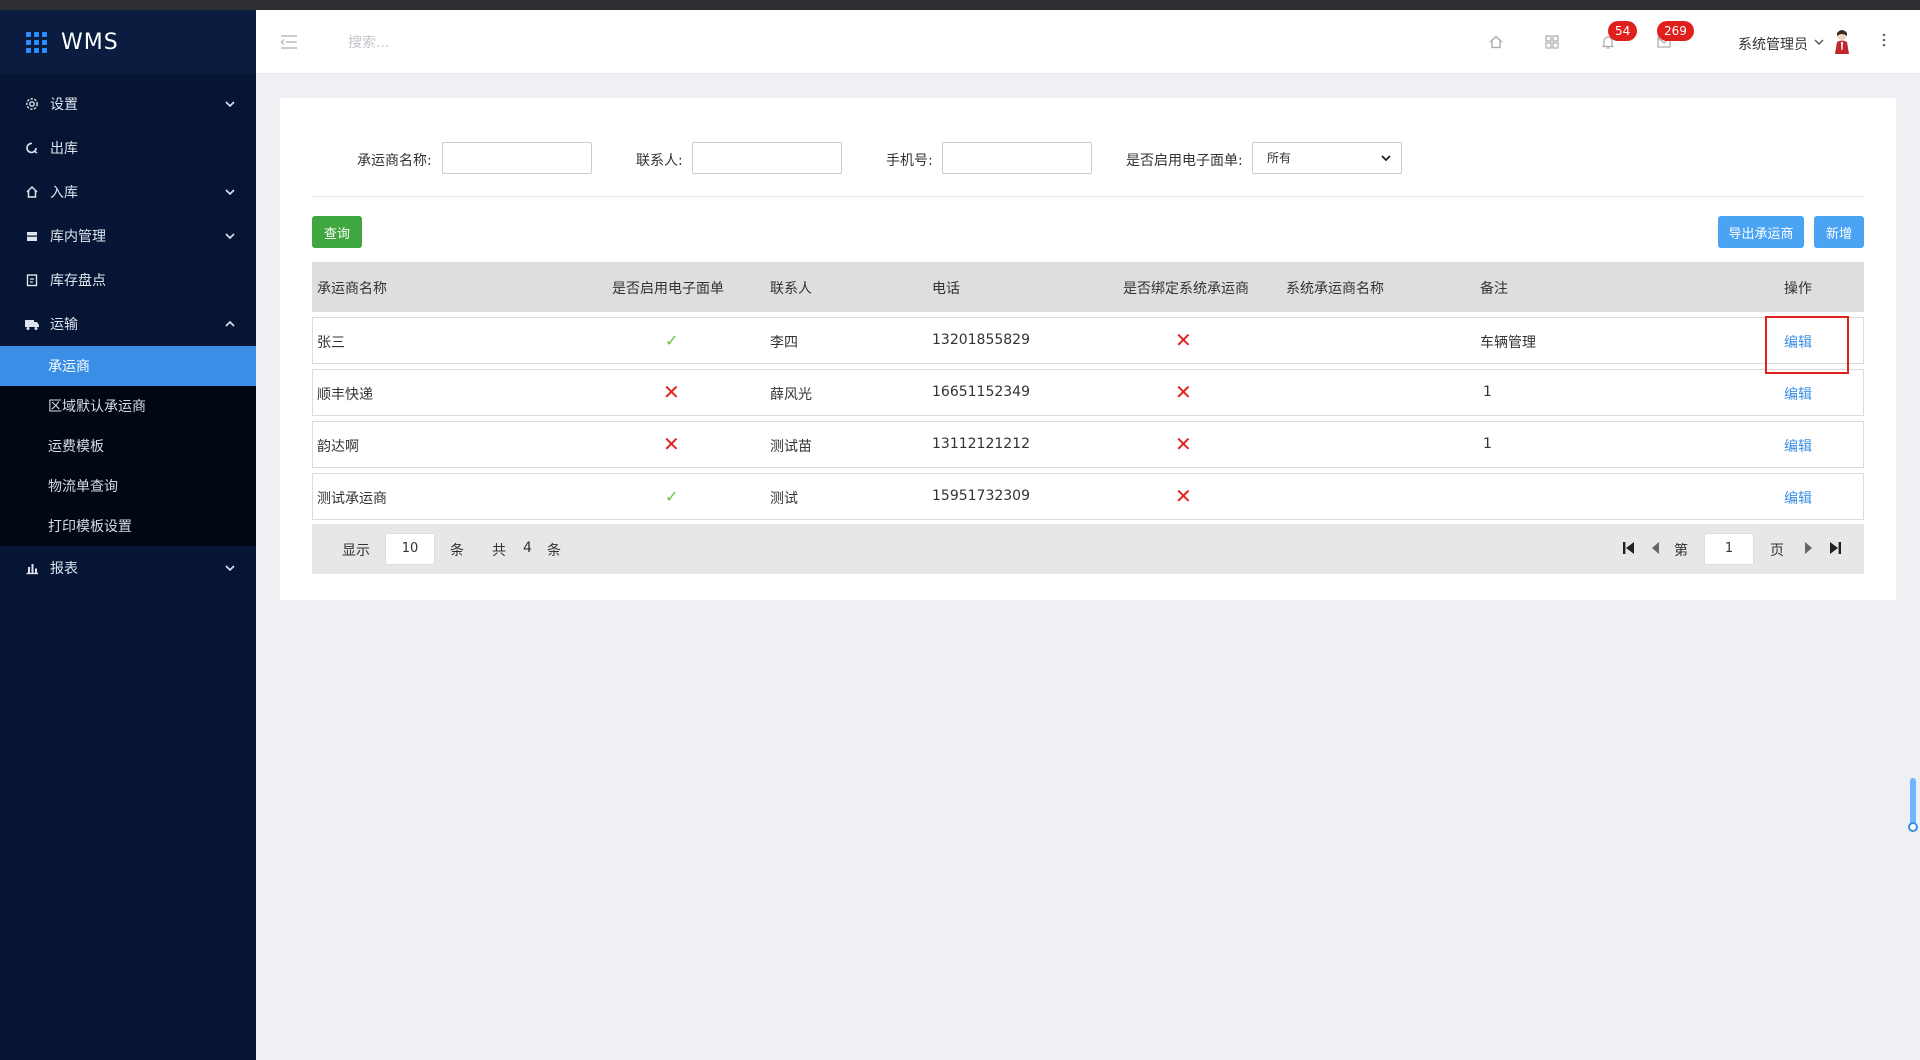  Describe the element at coordinates (1913, 827) in the screenshot. I see `scrollbar-handle` at that location.